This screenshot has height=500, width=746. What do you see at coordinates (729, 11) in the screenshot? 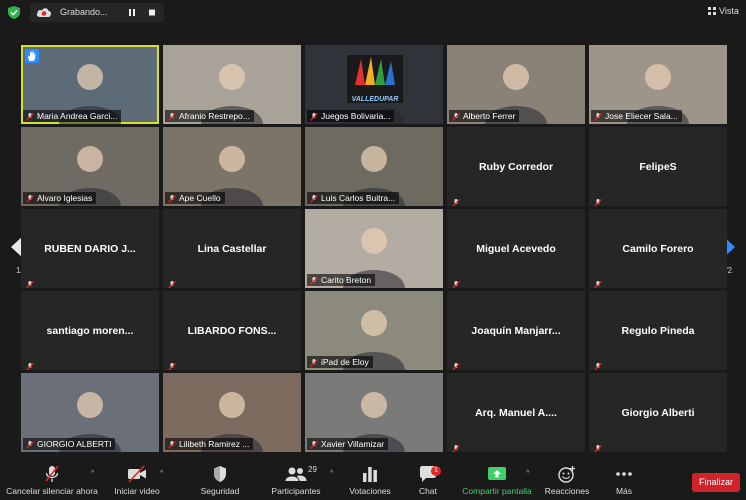
I see `view-label: Vista` at bounding box center [729, 11].